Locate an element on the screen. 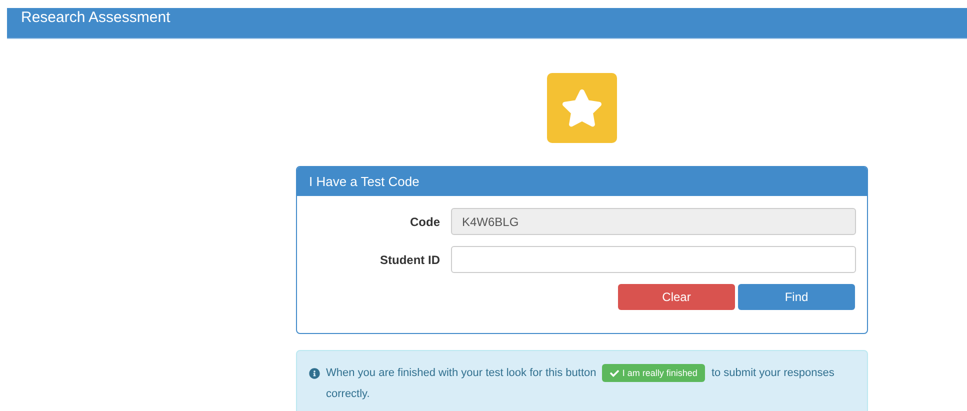 This screenshot has width=967, height=411. field-label: Code is located at coordinates (424, 221).